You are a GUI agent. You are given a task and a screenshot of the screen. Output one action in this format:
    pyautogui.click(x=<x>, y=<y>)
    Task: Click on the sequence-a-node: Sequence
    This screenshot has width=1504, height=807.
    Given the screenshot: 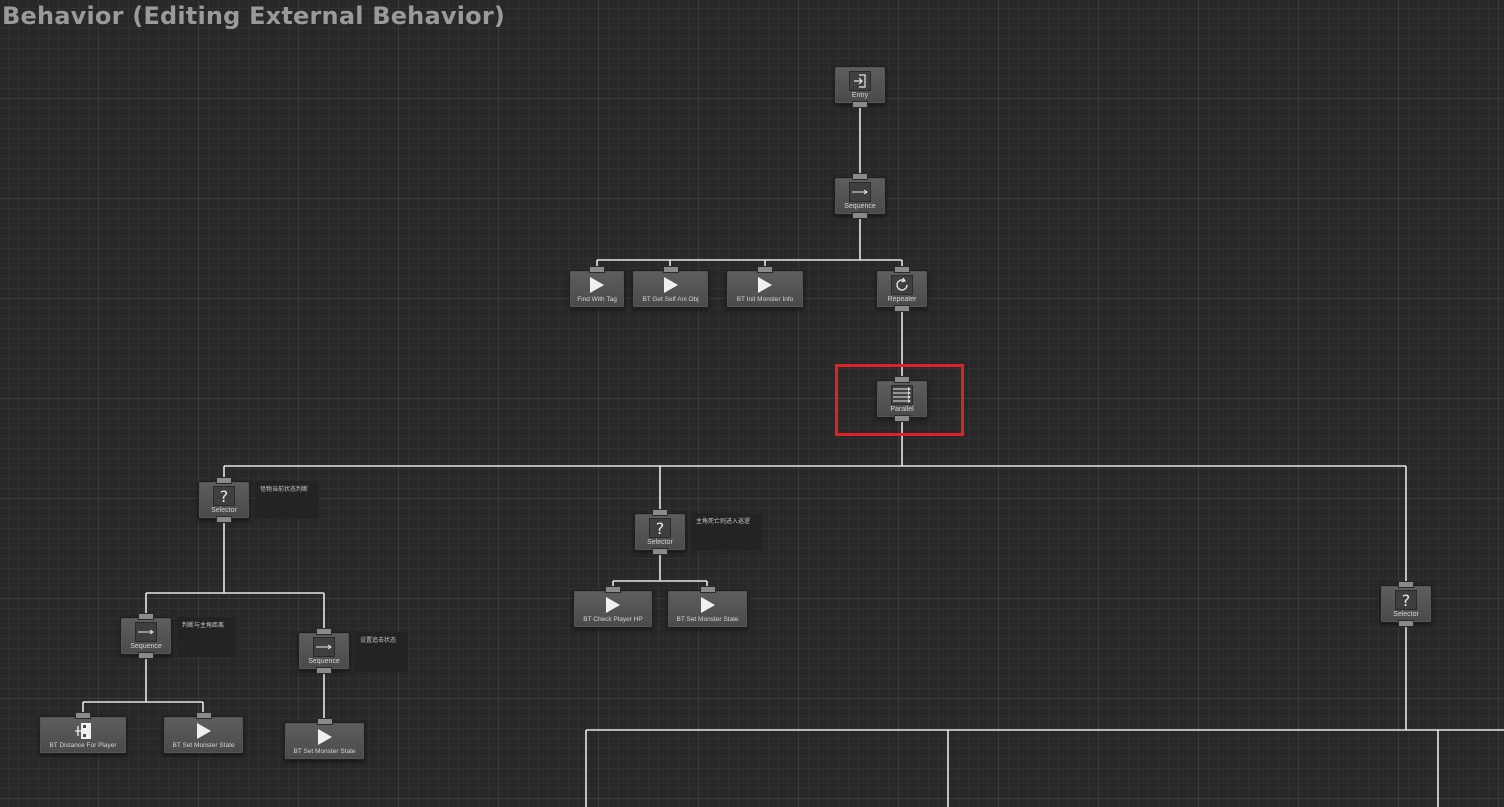 What is the action you would take?
    pyautogui.click(x=146, y=636)
    